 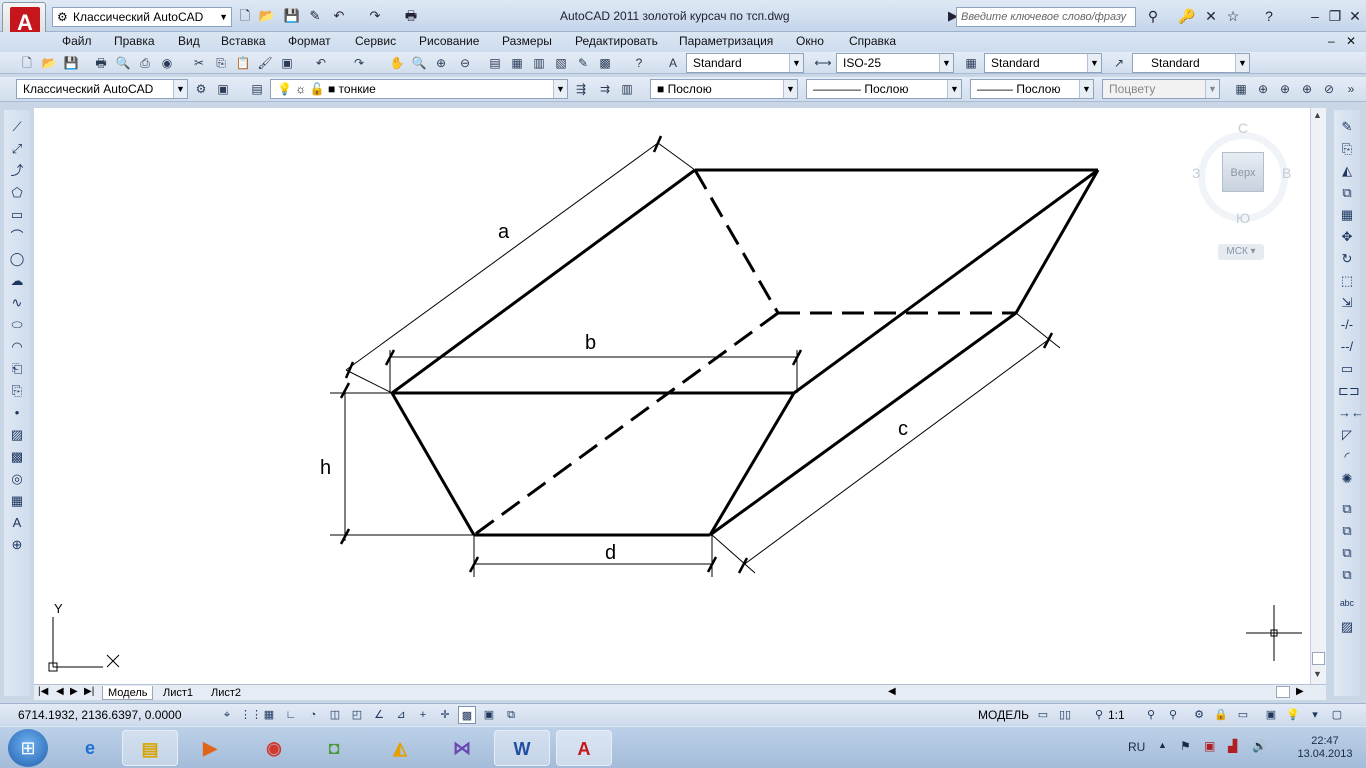 What do you see at coordinates (1351, 413) in the screenshot?
I see `join-icon: →←` at bounding box center [1351, 413].